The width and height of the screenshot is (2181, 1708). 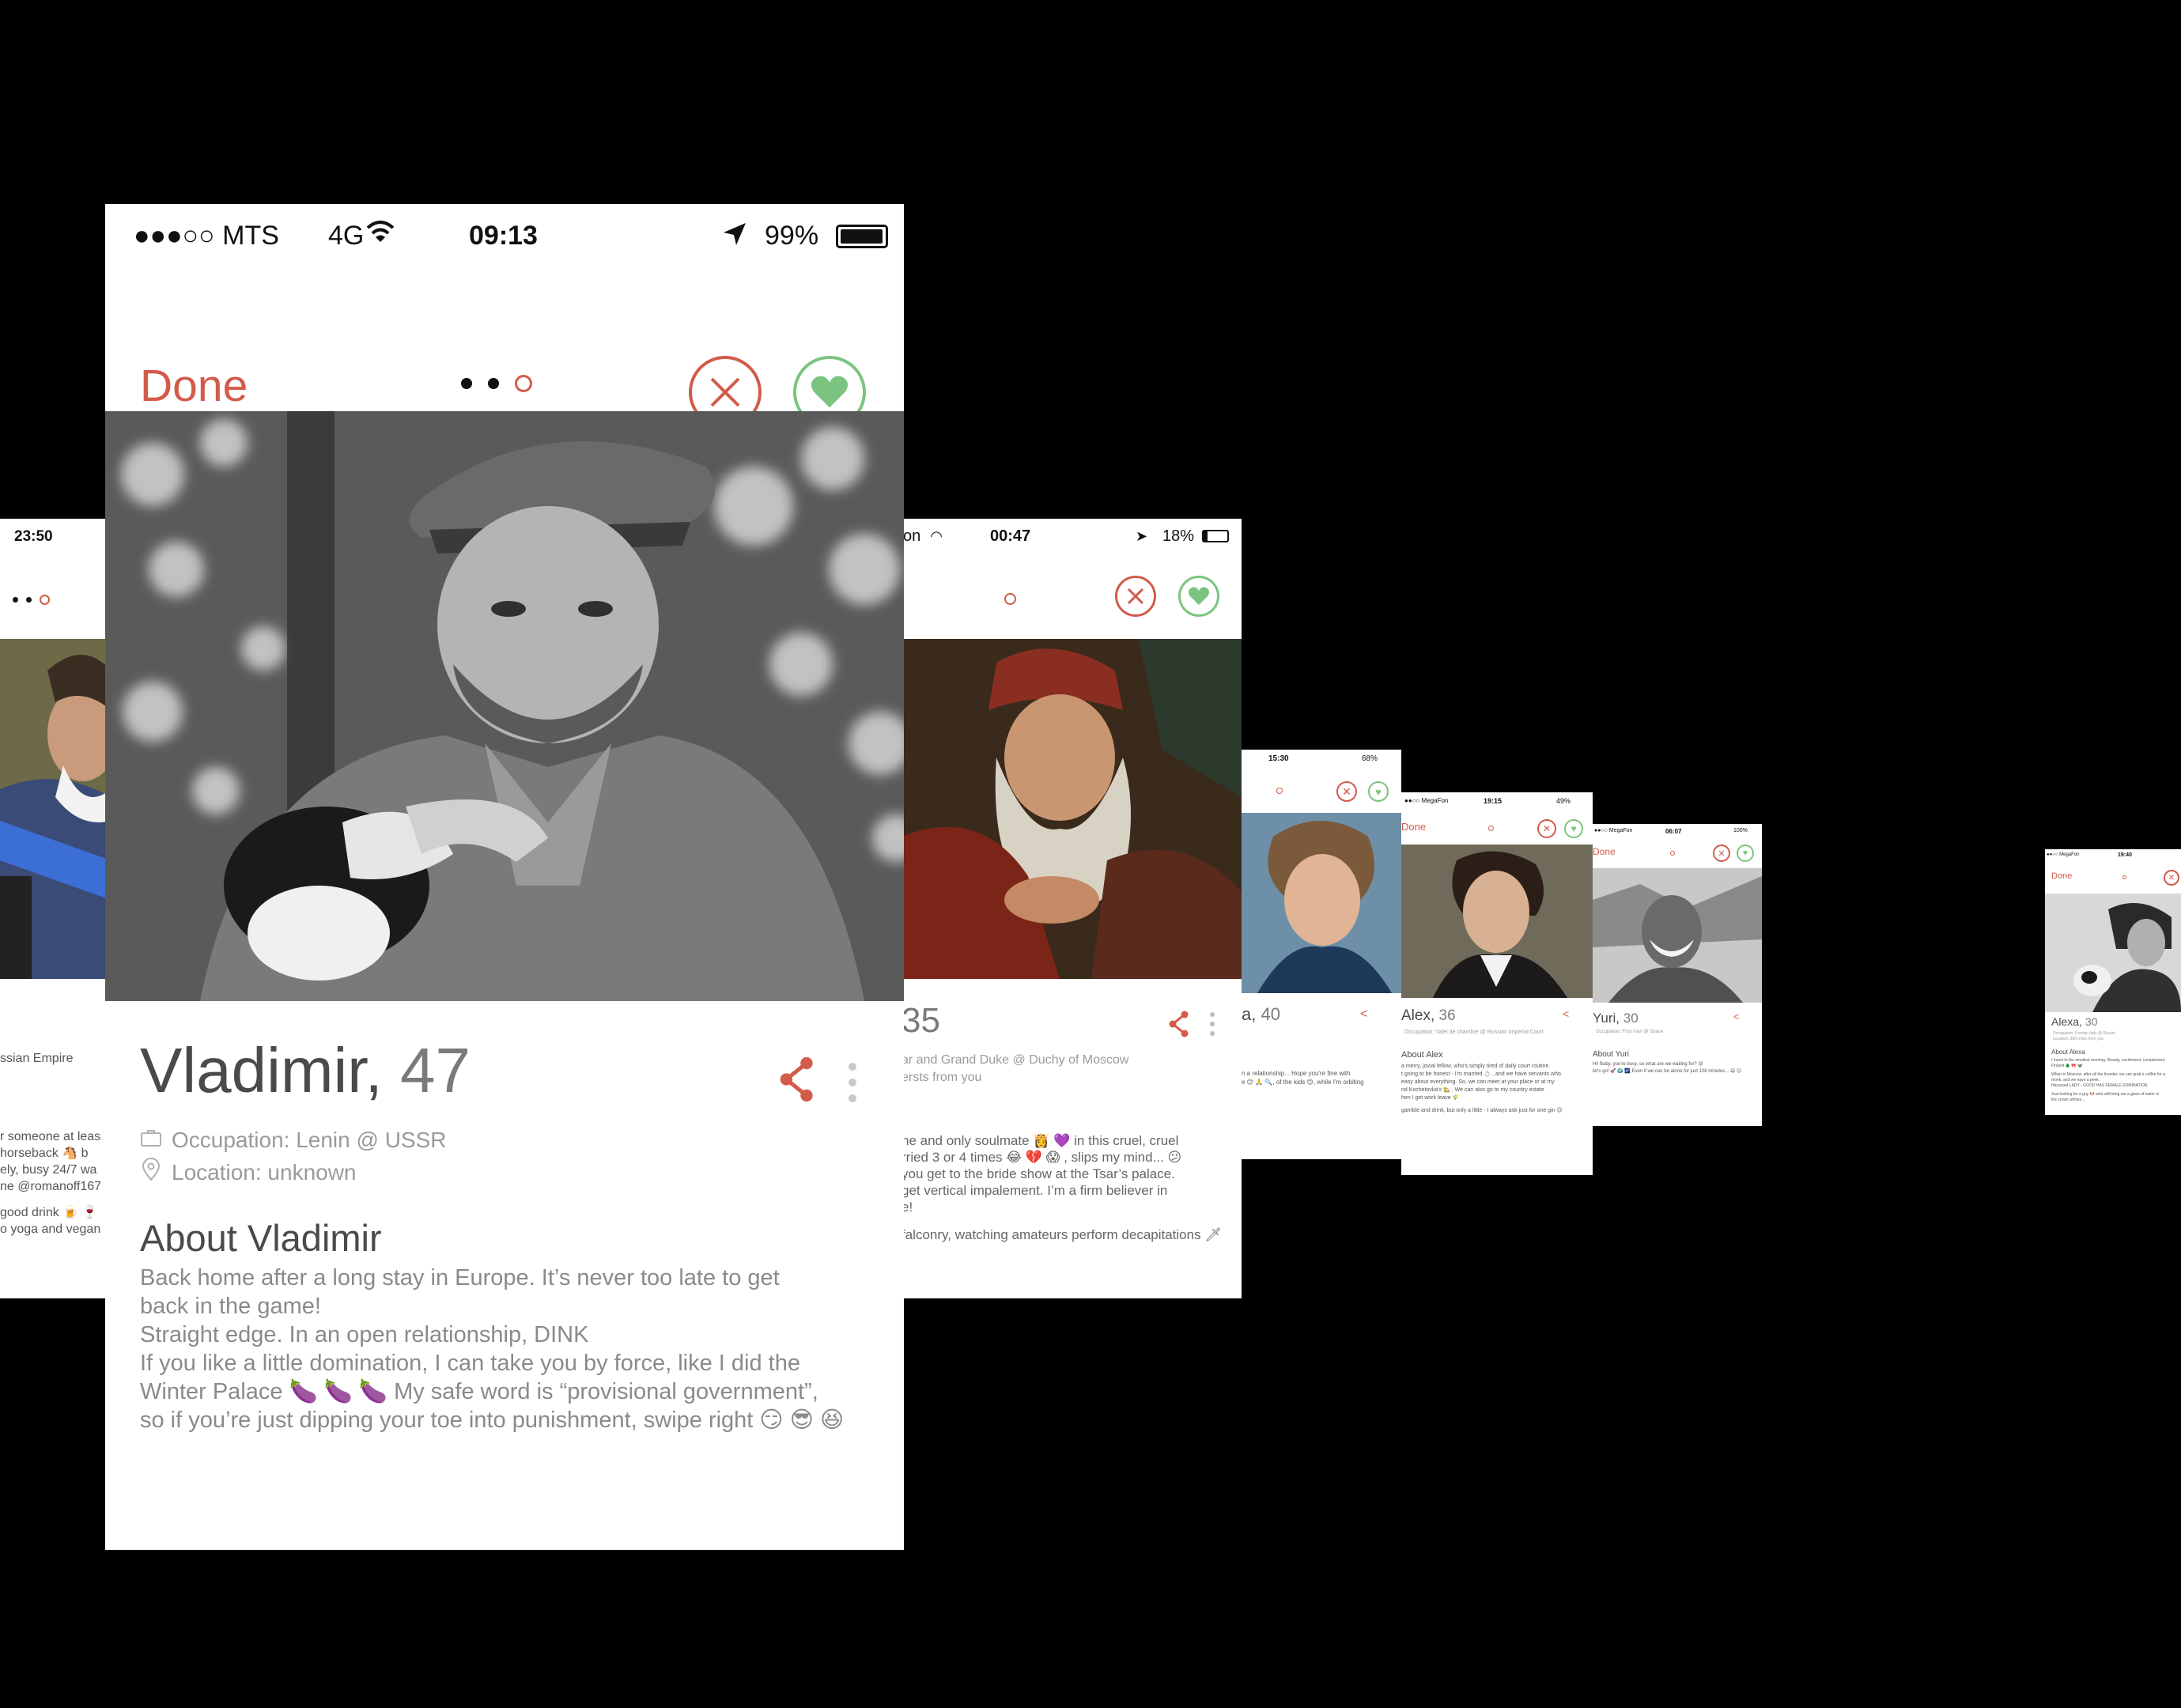 I want to click on battery-label: 100%, so click(x=1740, y=830).